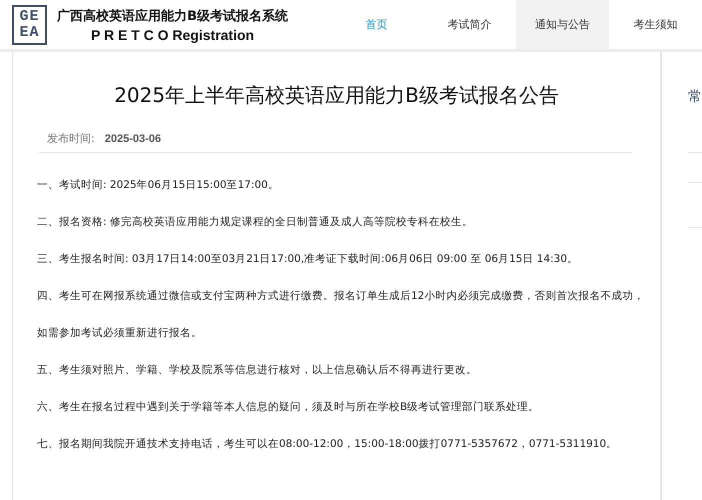 The width and height of the screenshot is (702, 500). I want to click on logo: GE EA, so click(30, 24).